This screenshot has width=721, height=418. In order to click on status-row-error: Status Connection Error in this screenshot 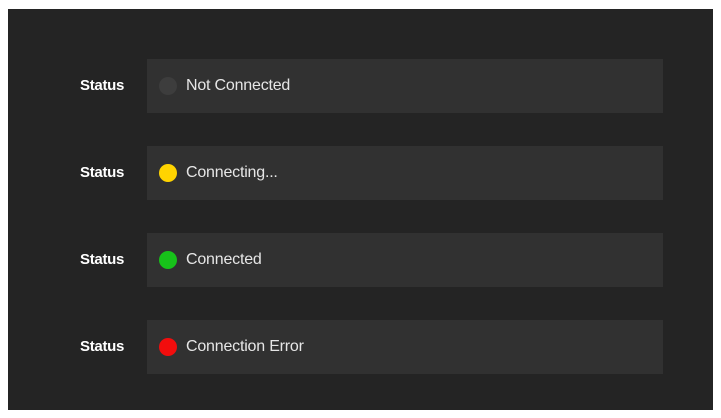, I will do `click(360, 347)`.